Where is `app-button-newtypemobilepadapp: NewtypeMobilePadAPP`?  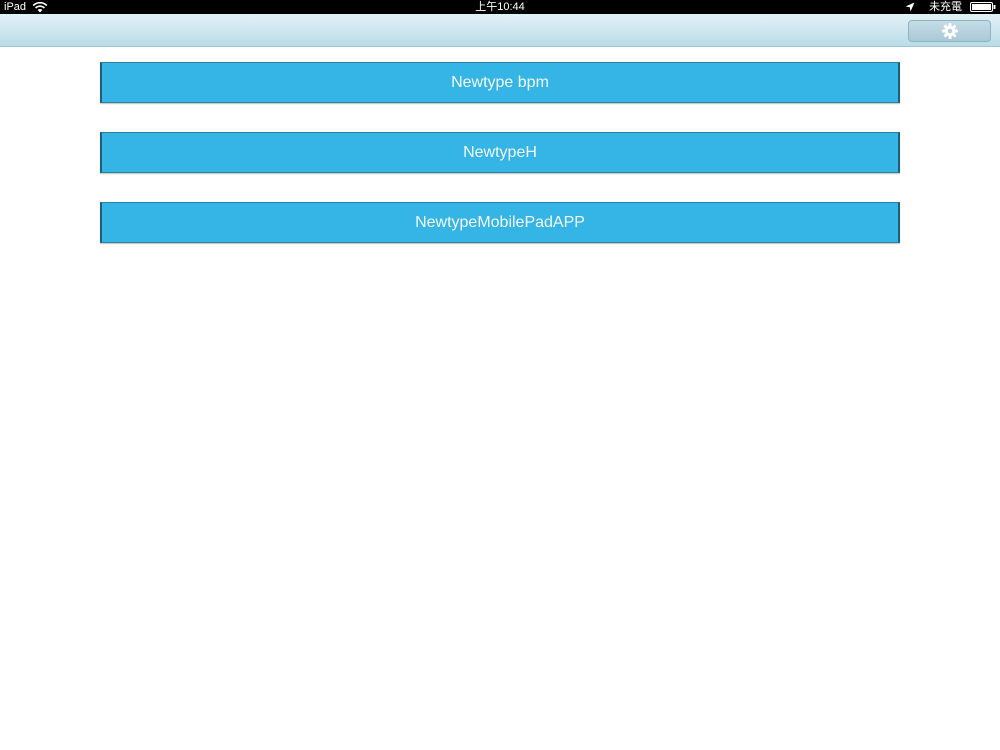 app-button-newtypemobilepadapp: NewtypeMobilePadAPP is located at coordinates (500, 222).